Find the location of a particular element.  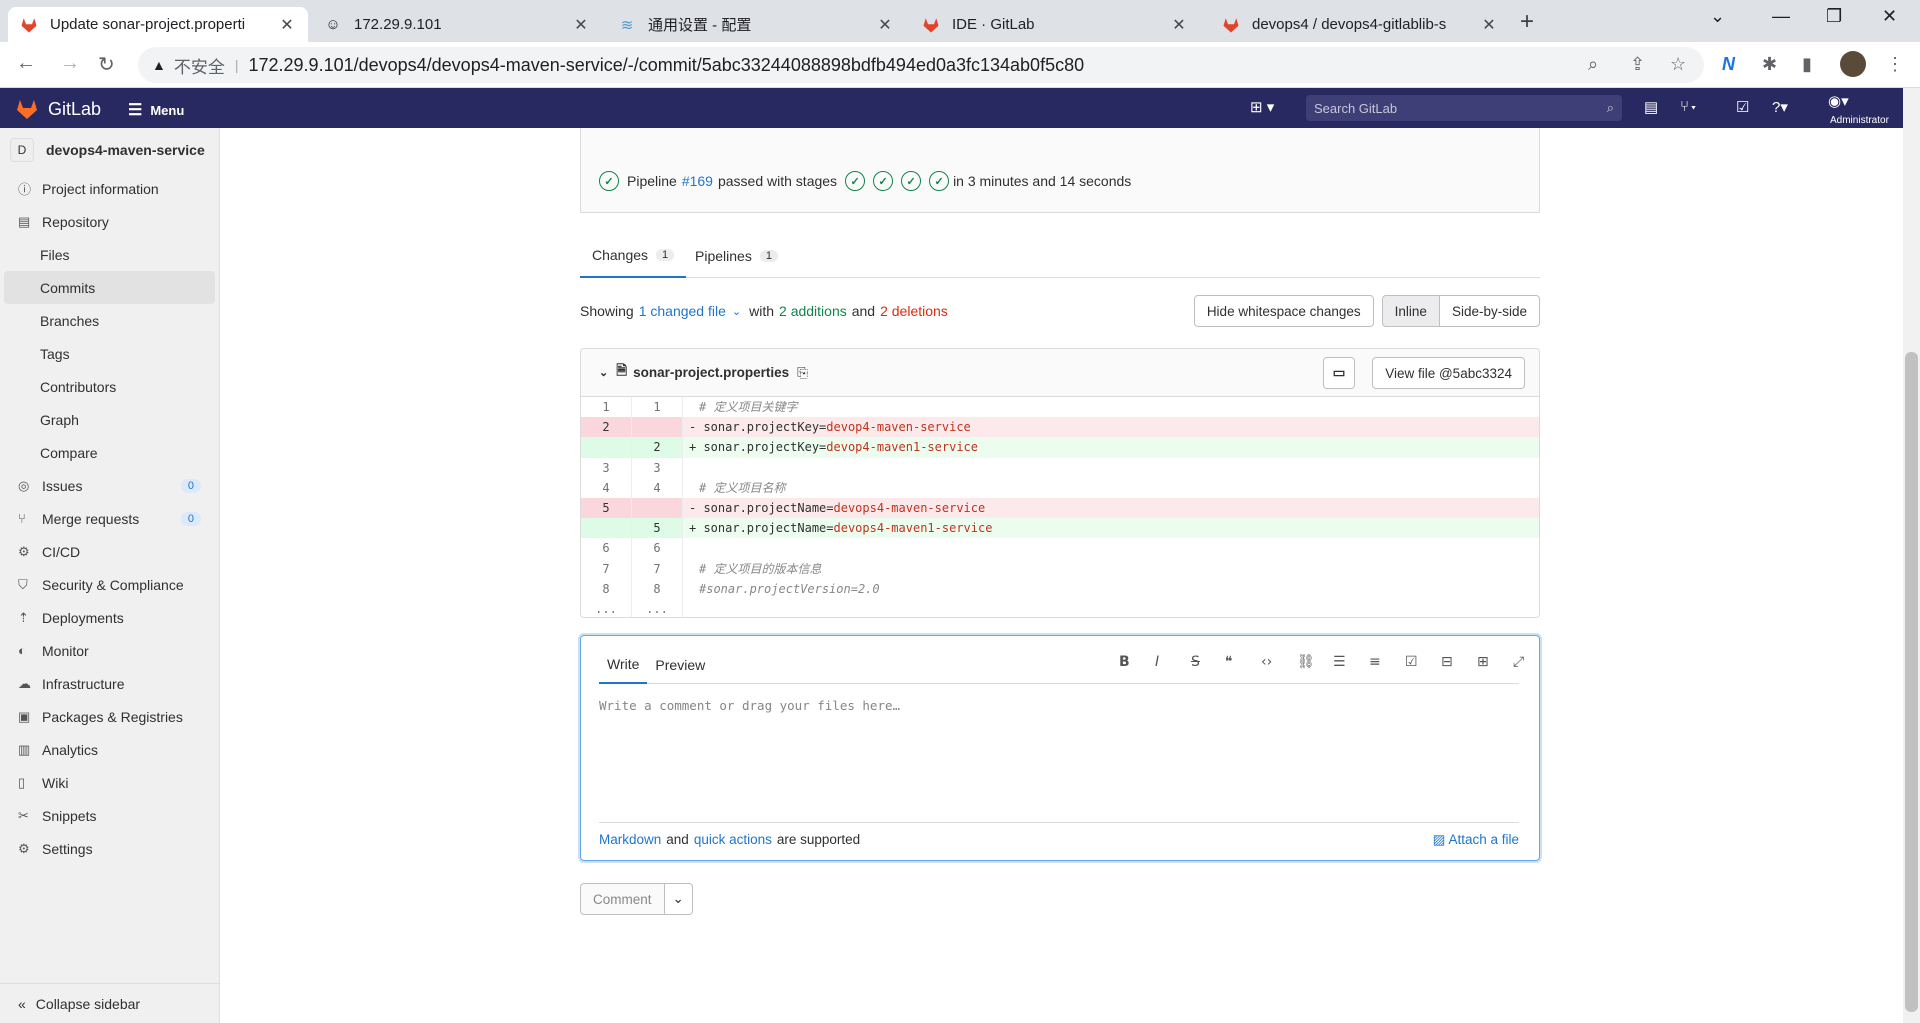

project-header: D devops4-maven-service is located at coordinates (109, 150).